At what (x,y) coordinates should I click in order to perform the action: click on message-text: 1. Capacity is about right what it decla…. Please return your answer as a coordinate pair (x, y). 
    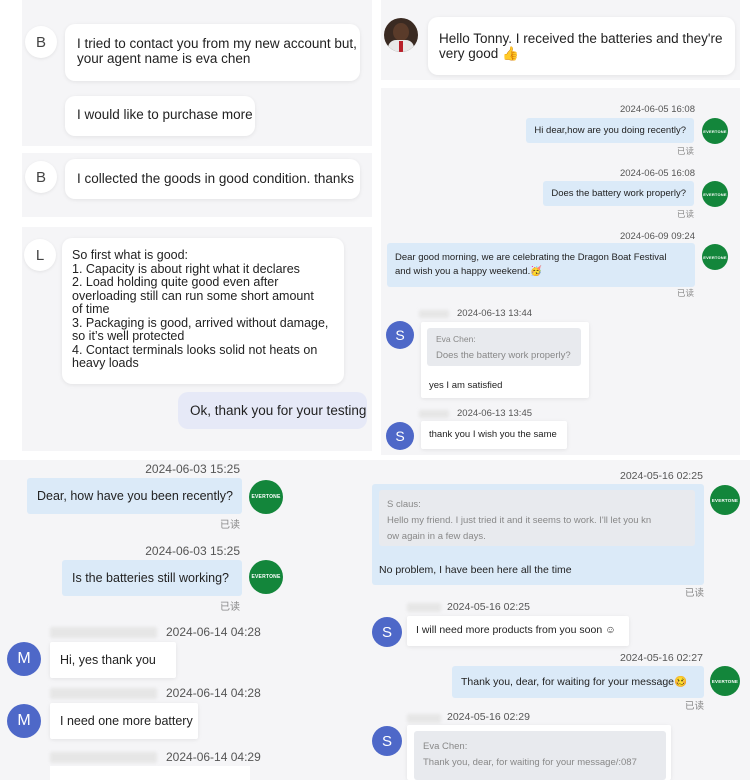
    Looking at the image, I should click on (186, 268).